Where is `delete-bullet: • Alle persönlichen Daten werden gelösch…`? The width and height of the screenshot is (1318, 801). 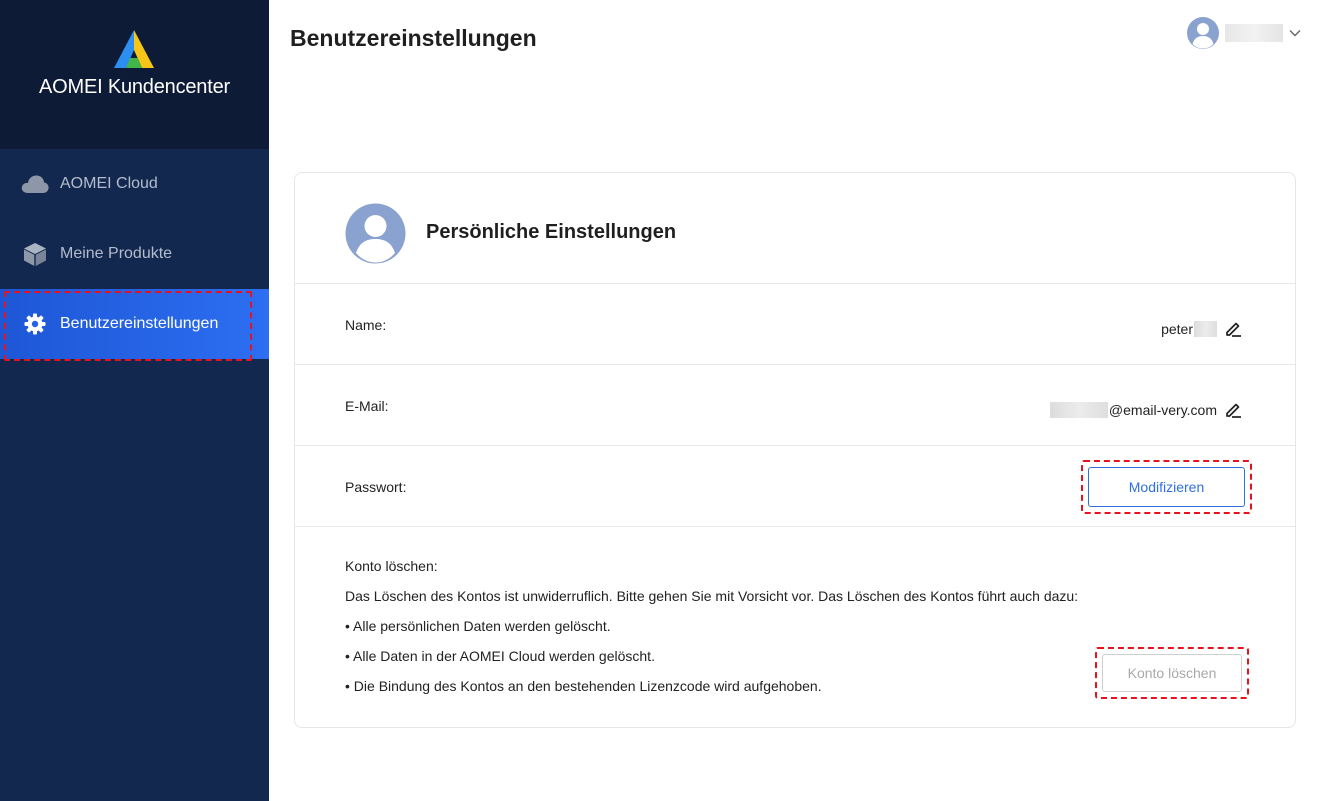 delete-bullet: • Alle persönlichen Daten werden gelösch… is located at coordinates (478, 626).